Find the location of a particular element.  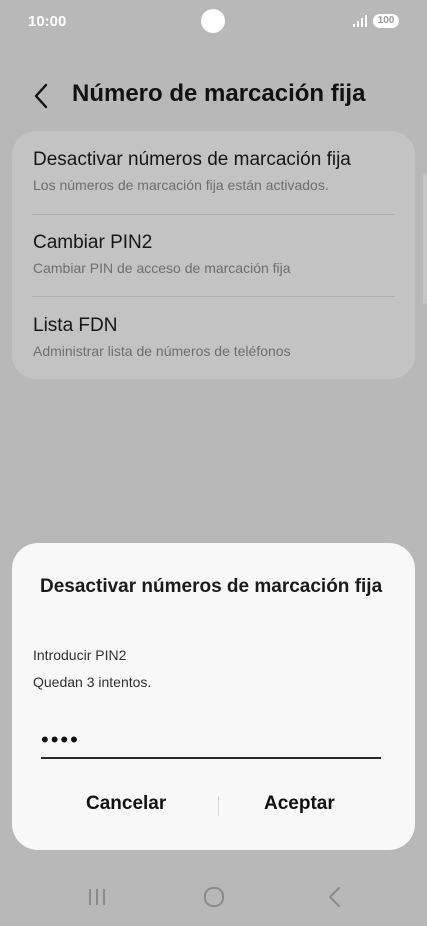

page-title: Número de marcación fija is located at coordinates (219, 93).